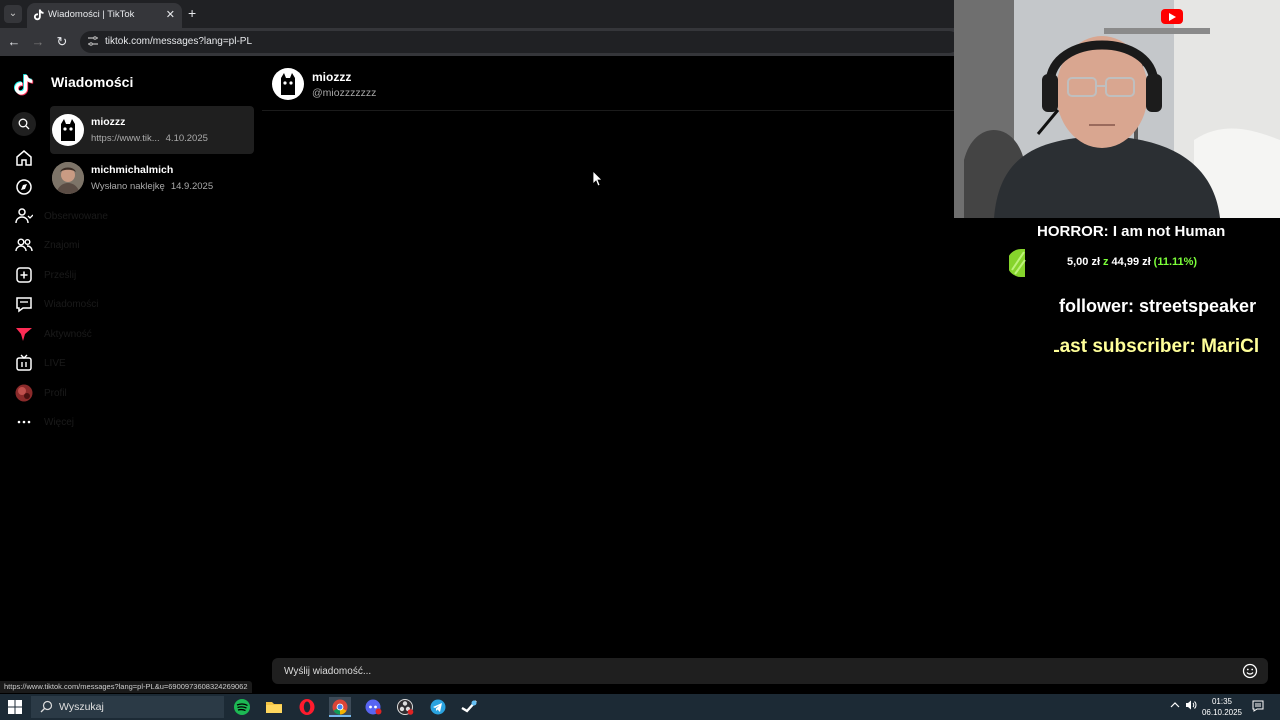  Describe the element at coordinates (60, 275) in the screenshot. I see `nav-label-upload: Prześlij` at that location.